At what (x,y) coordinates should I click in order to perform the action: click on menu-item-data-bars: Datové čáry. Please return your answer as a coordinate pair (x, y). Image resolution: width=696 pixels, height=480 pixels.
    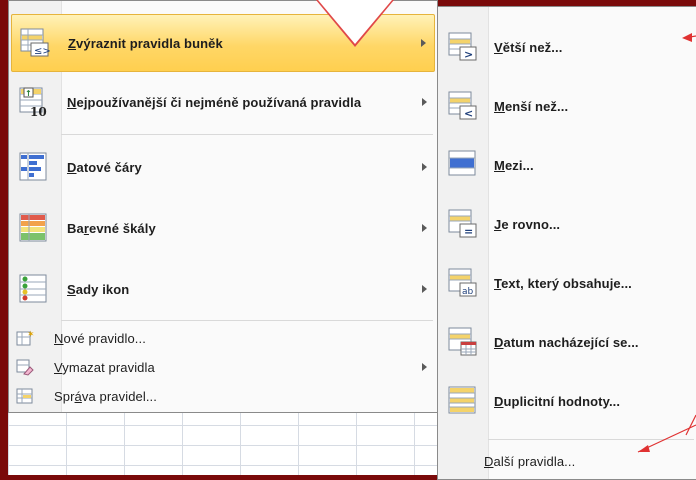
    Looking at the image, I should click on (223, 167).